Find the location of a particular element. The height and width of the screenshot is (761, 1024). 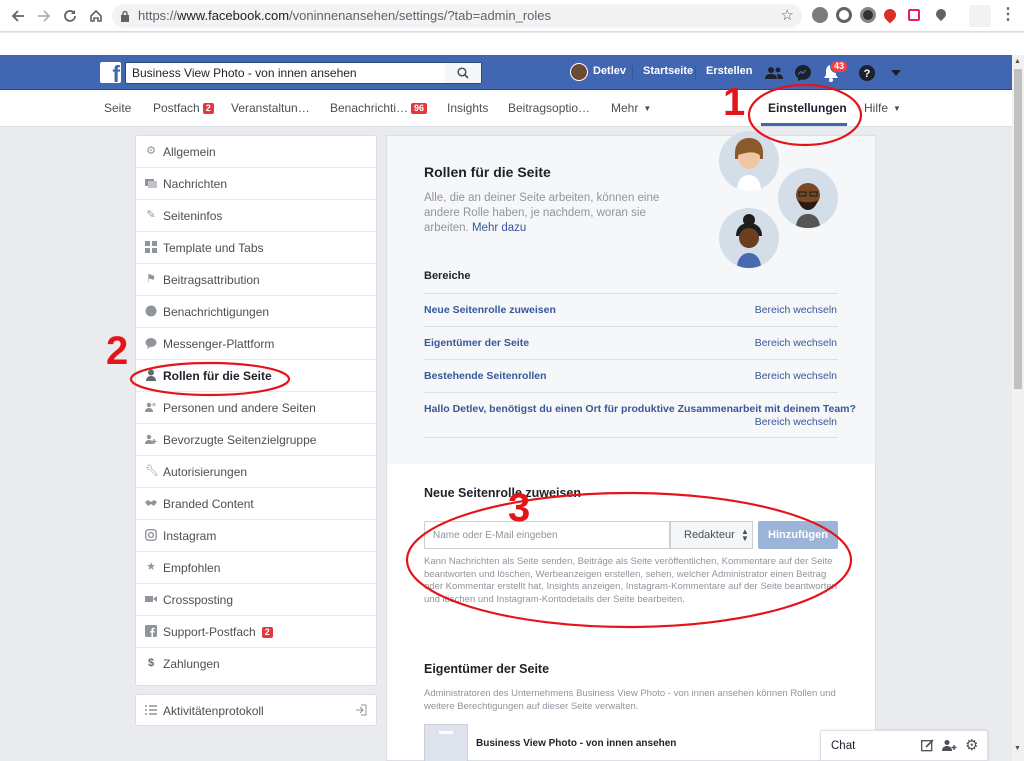

role-select: Redakteur ▲ ▼ is located at coordinates (711, 535).